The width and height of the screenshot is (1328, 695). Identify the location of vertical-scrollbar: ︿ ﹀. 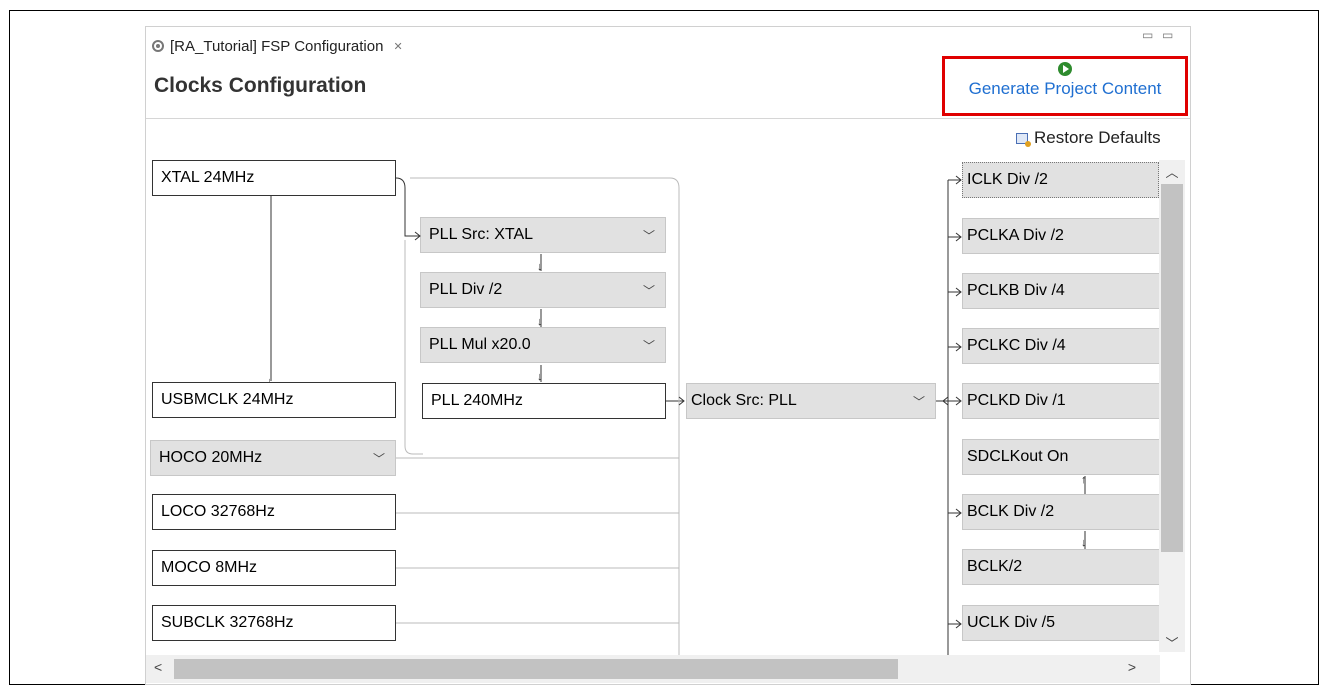
(1172, 406).